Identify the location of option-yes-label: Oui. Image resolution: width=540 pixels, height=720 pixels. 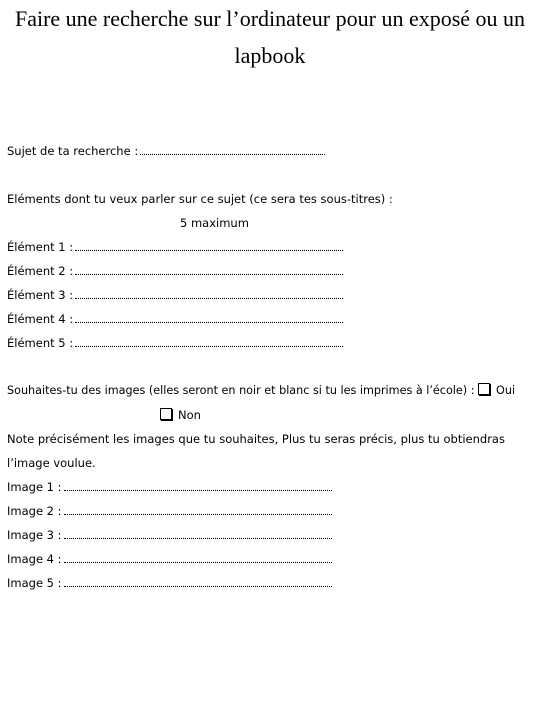
(506, 390).